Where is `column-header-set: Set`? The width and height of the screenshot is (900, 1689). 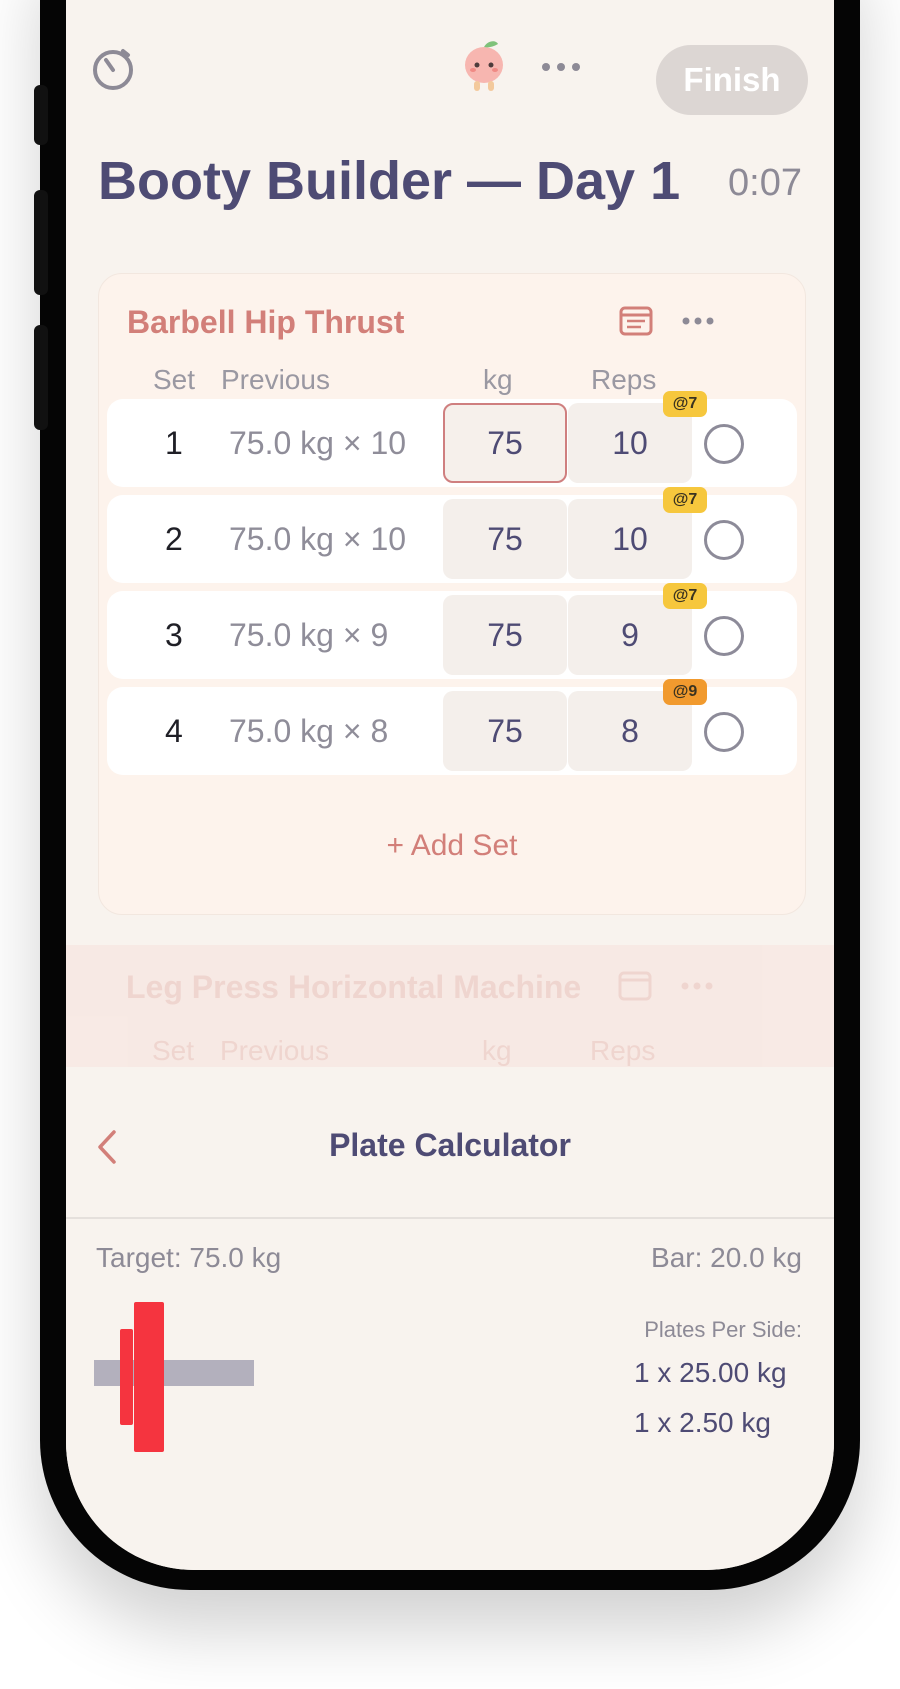 column-header-set: Set is located at coordinates (174, 379).